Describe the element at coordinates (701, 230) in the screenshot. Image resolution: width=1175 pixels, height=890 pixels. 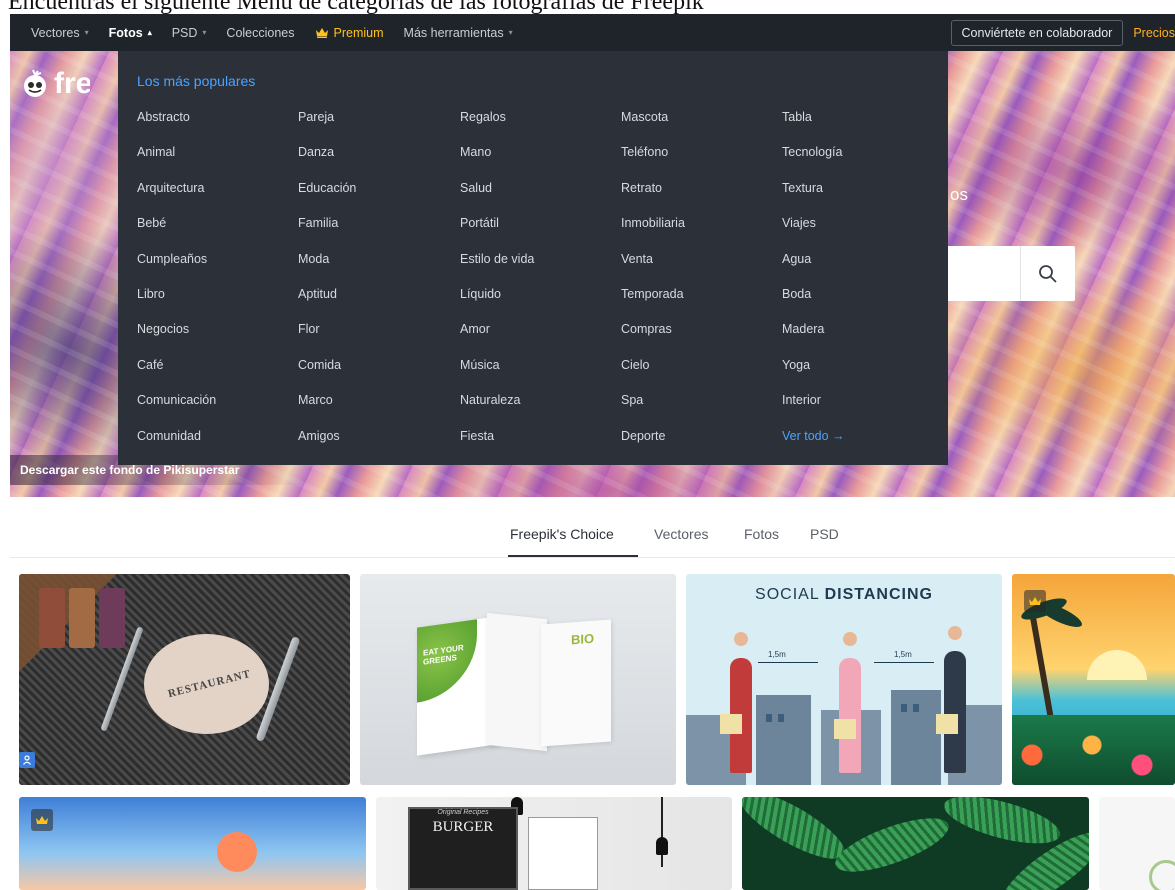
I see `category-link: Inmobiliaria` at that location.